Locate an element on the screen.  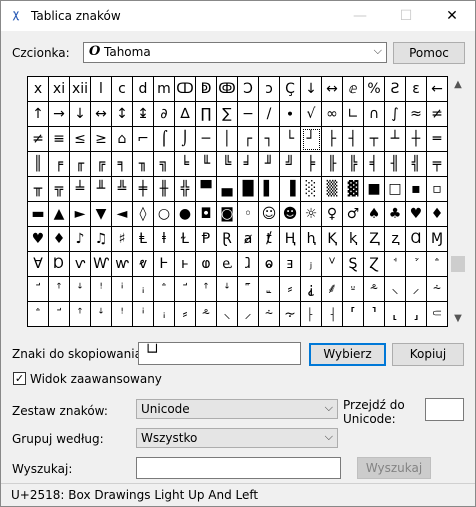
char-cell: % is located at coordinates (374, 89).